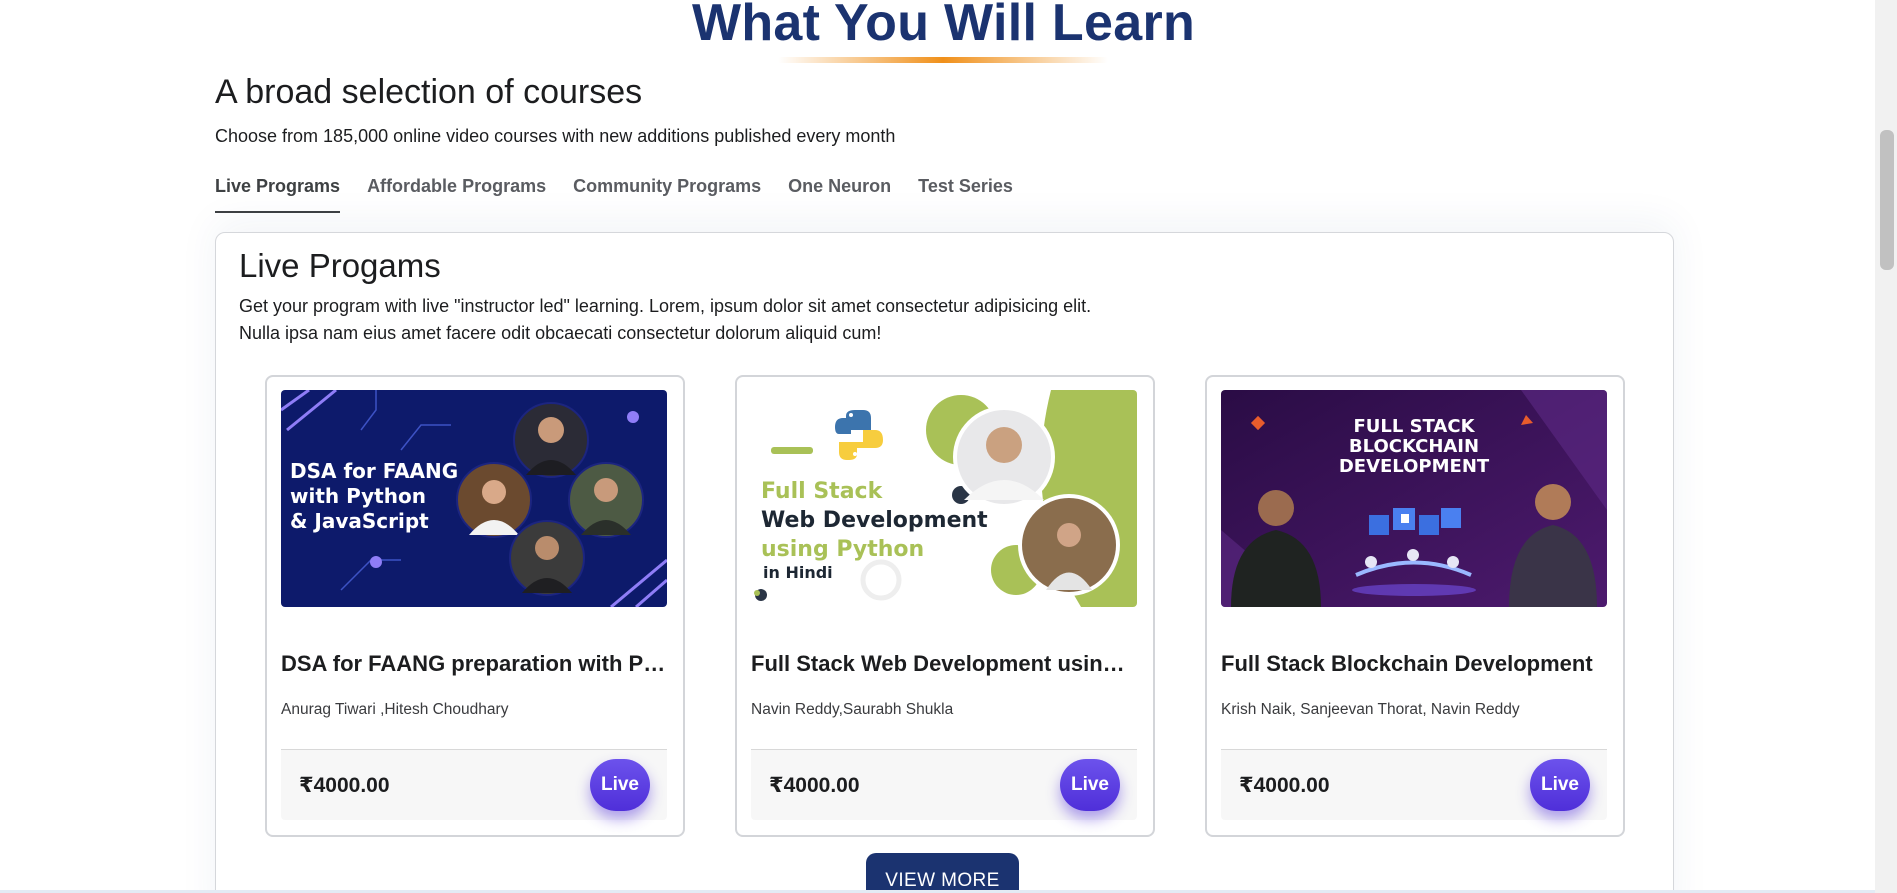 The height and width of the screenshot is (893, 1897). I want to click on thumbnail-text: BLOCKCHAIN, so click(1414, 446).